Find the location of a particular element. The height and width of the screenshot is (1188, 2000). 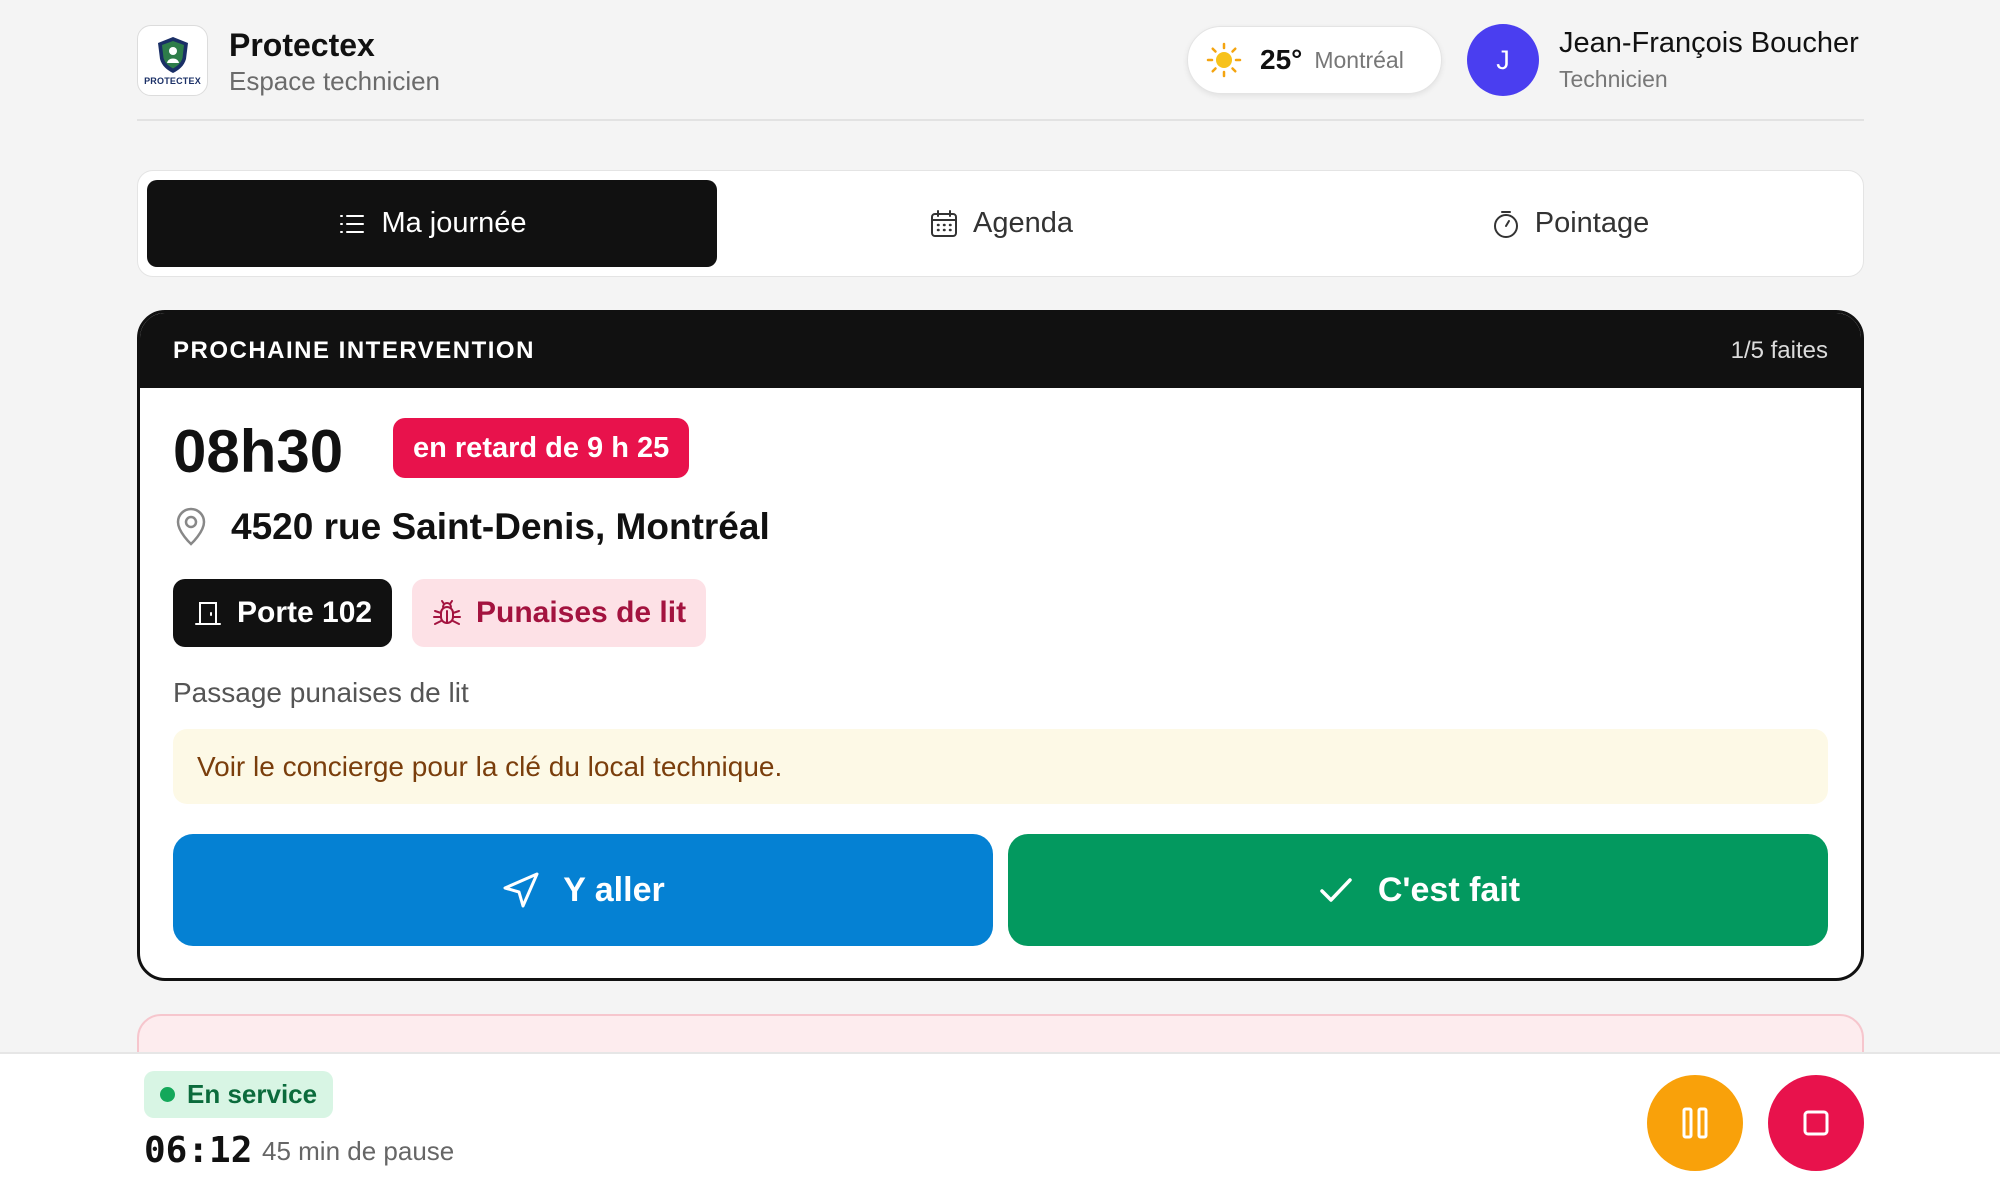

sun-icon is located at coordinates (1224, 60).